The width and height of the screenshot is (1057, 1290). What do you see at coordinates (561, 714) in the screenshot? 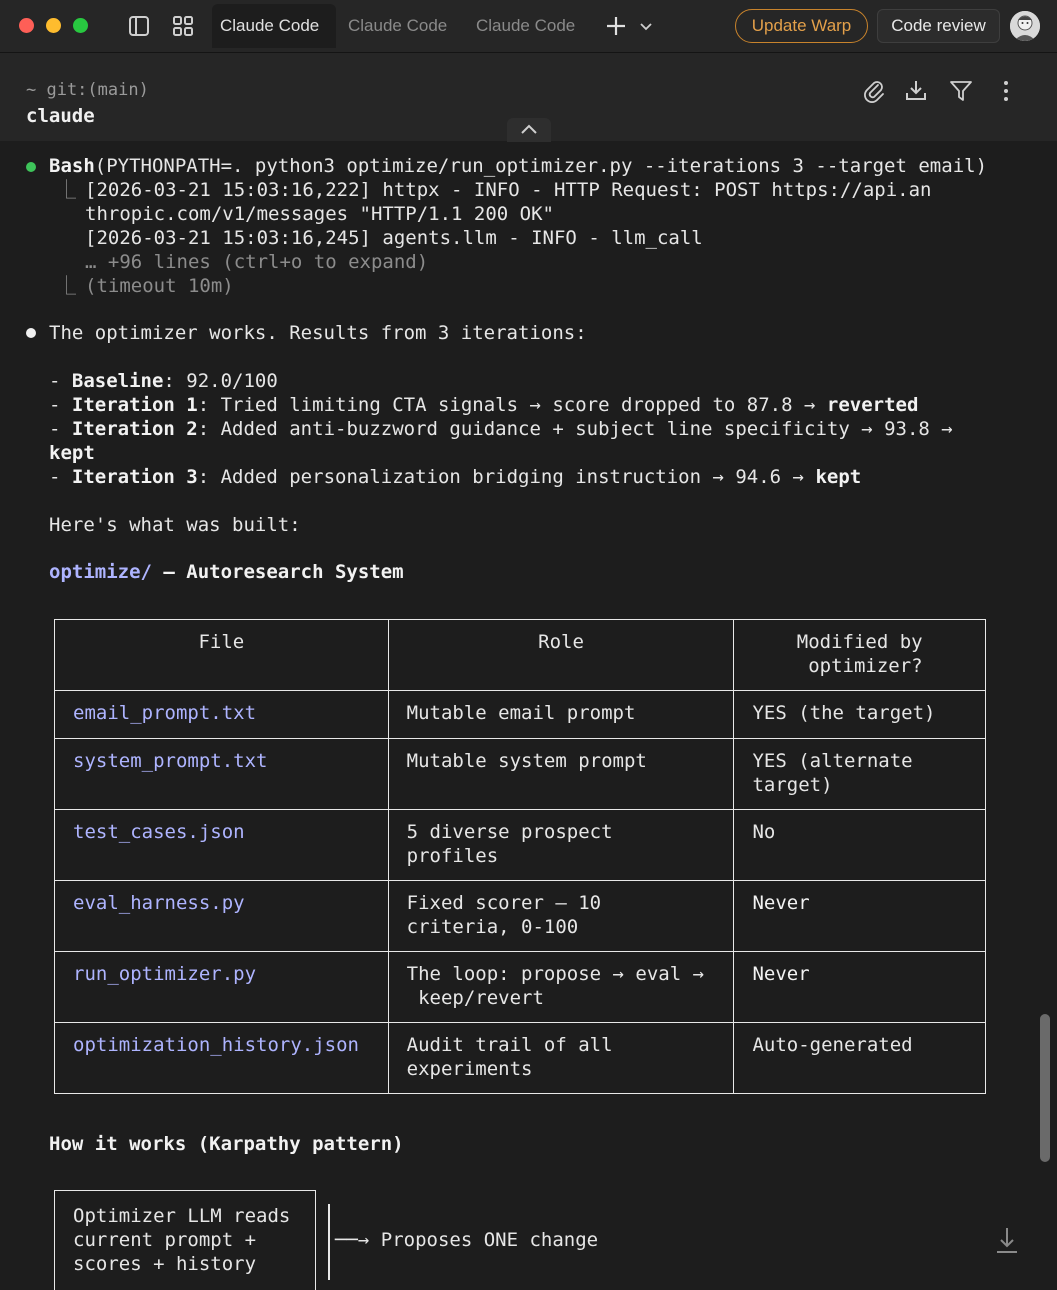
I see `role-cell: Mutable email prompt` at bounding box center [561, 714].